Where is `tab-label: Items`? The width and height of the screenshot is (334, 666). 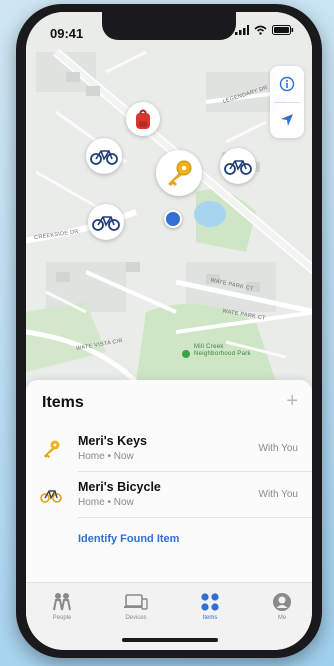
tab-label: Items is located at coordinates (210, 618).